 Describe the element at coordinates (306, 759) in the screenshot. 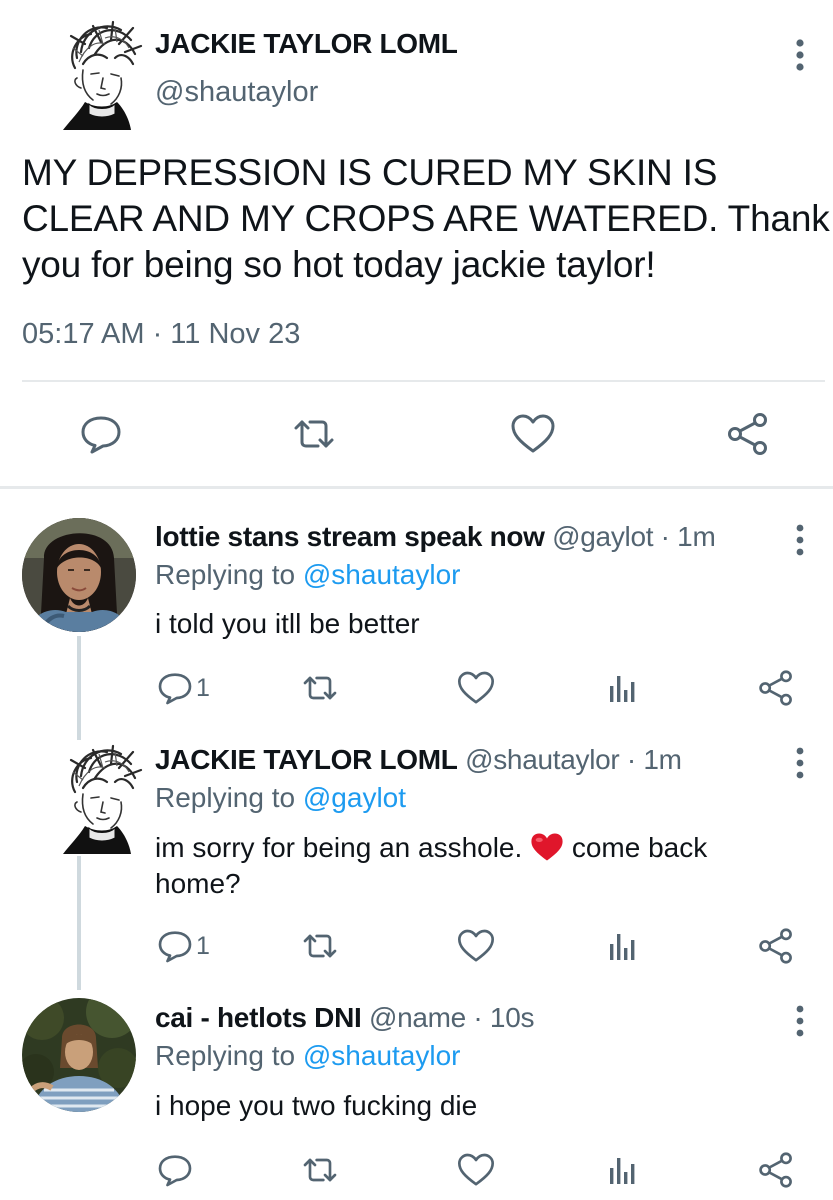

I see `reply-display-name: JACKIE TAYLOR LOML` at that location.